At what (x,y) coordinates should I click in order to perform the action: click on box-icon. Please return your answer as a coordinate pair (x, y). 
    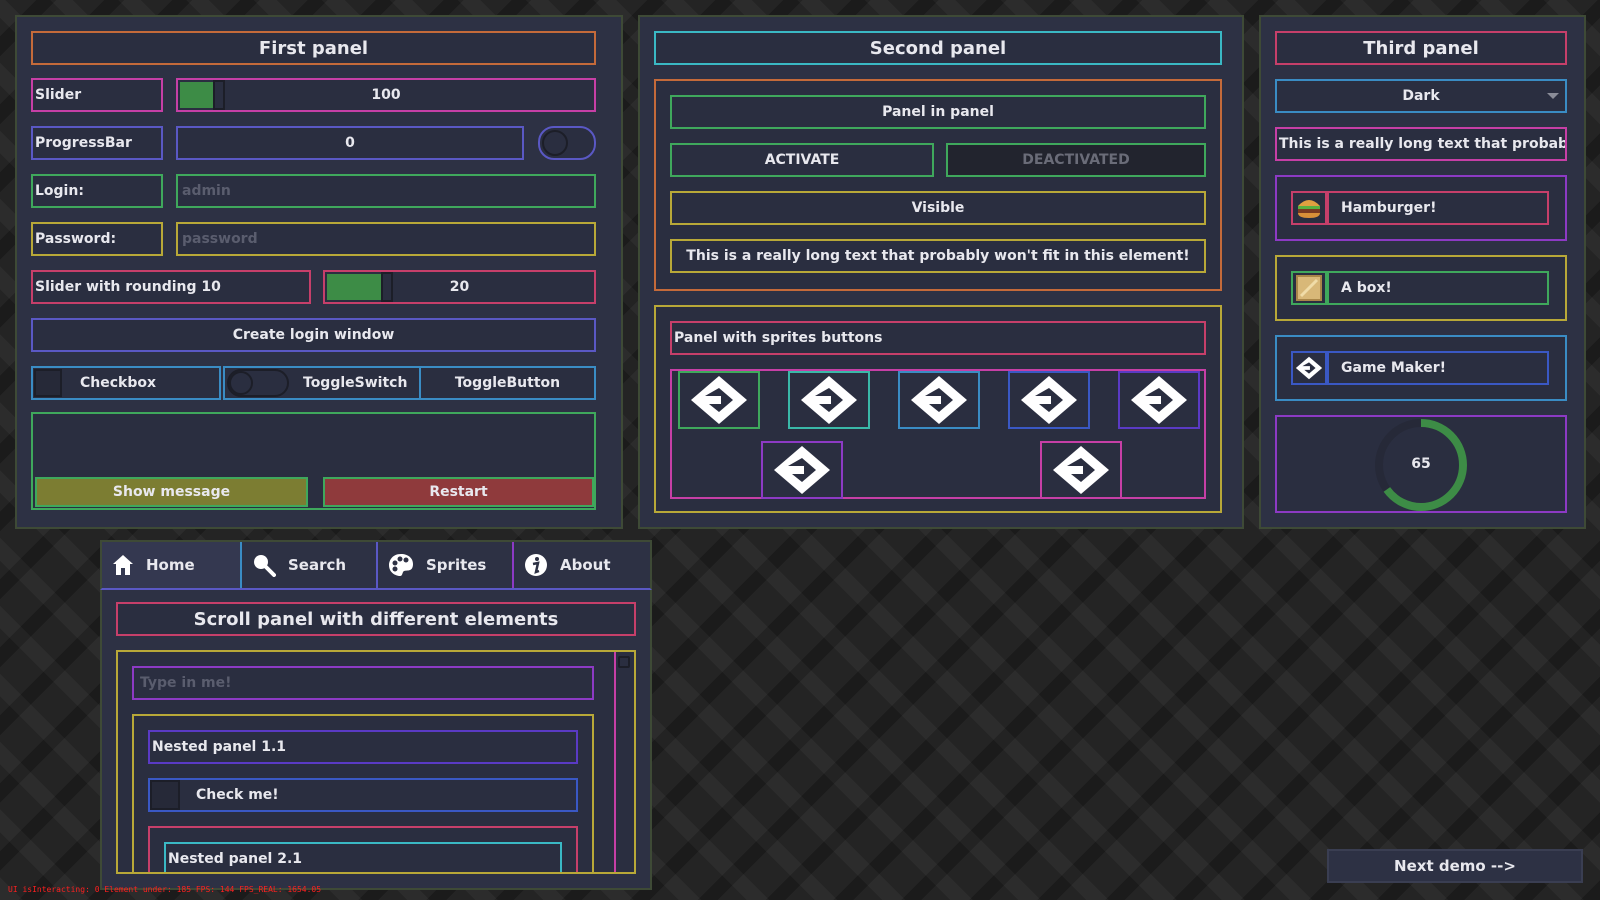
    Looking at the image, I should click on (1309, 288).